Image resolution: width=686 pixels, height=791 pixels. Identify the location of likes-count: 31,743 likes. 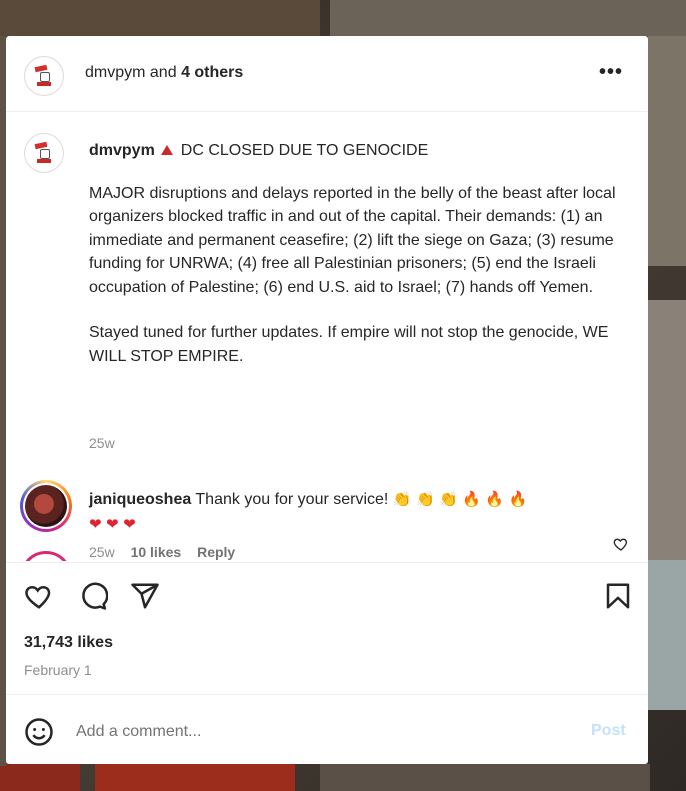
(68, 643).